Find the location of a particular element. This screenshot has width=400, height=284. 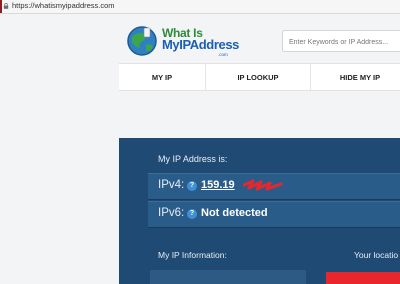

browser-address-bar: https://whatismyipaddress.com is located at coordinates (200, 7).